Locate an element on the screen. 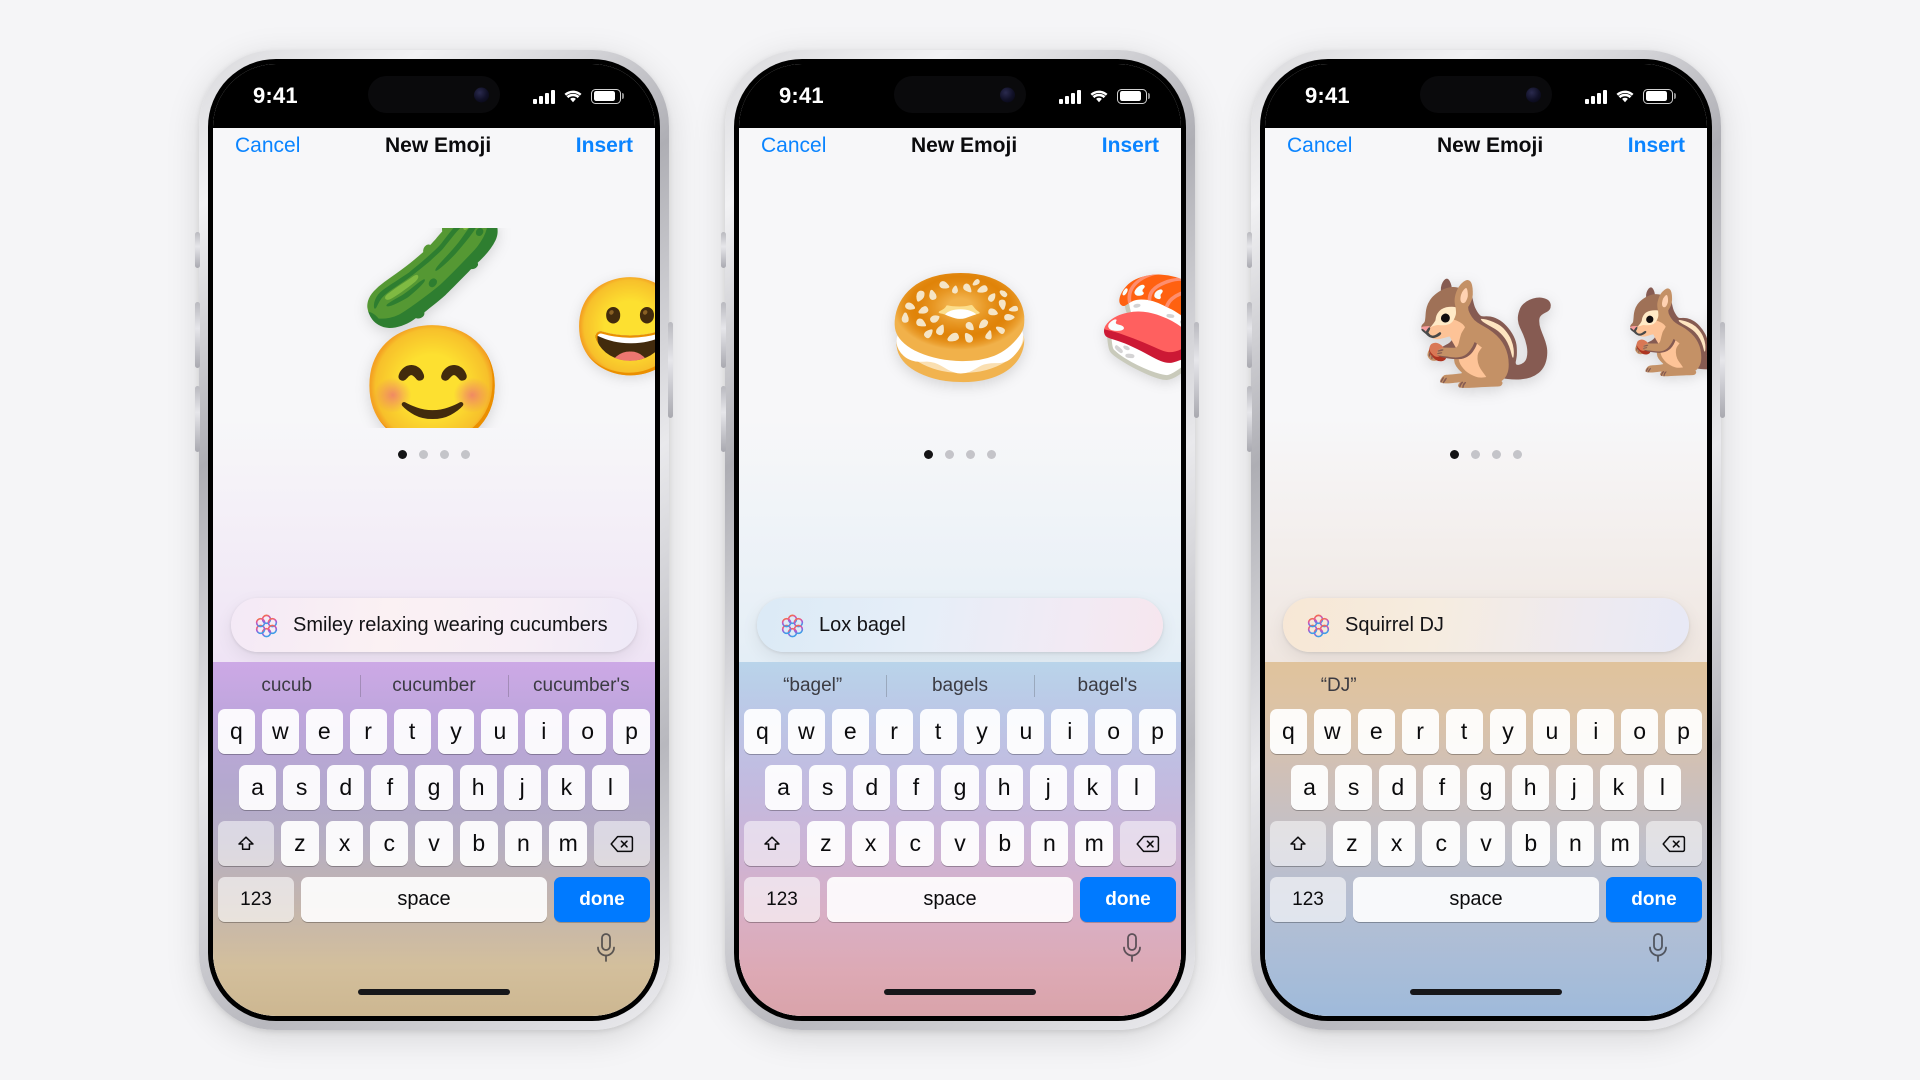 This screenshot has height=1080, width=1920. volume-up-button is located at coordinates (197, 335).